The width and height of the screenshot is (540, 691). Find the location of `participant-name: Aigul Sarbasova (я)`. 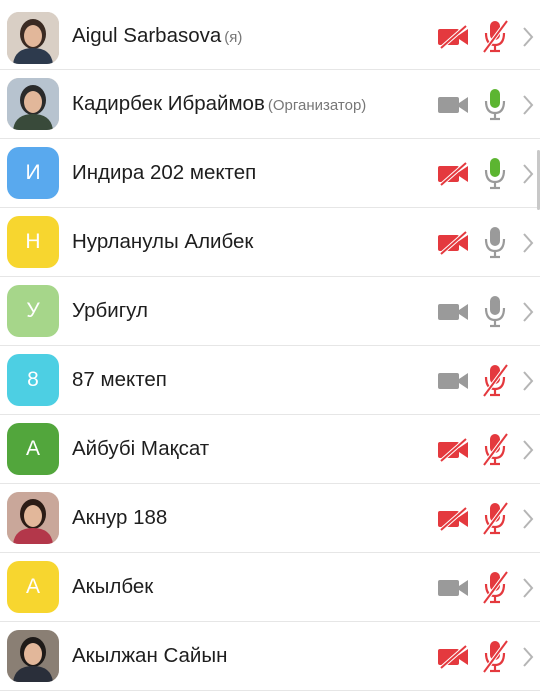

participant-name: Aigul Sarbasova (я) is located at coordinates (157, 37).